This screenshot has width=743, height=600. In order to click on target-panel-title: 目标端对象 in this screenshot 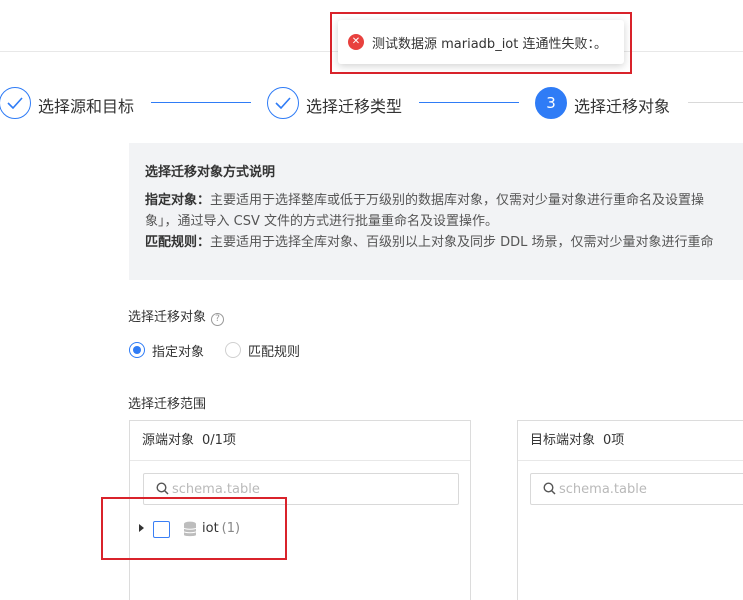, I will do `click(563, 440)`.